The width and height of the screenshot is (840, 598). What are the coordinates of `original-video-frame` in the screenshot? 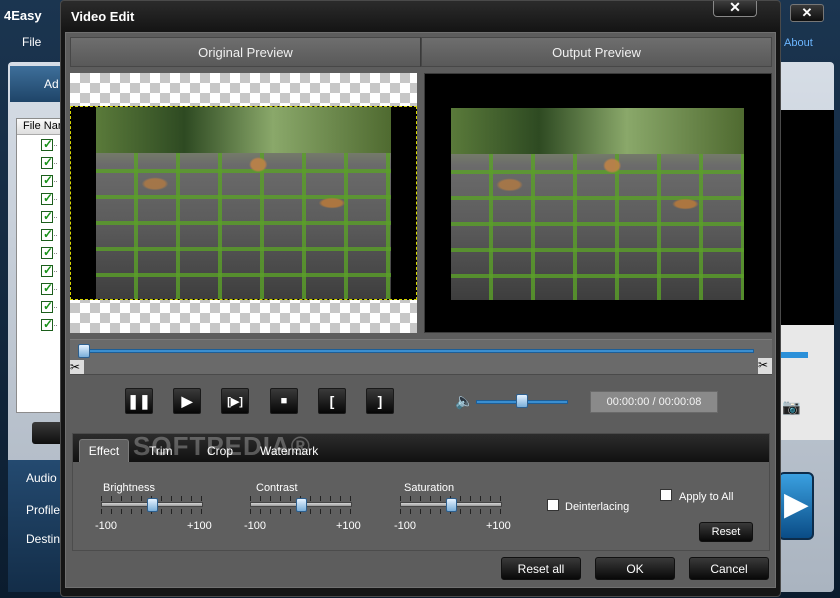 It's located at (243, 203).